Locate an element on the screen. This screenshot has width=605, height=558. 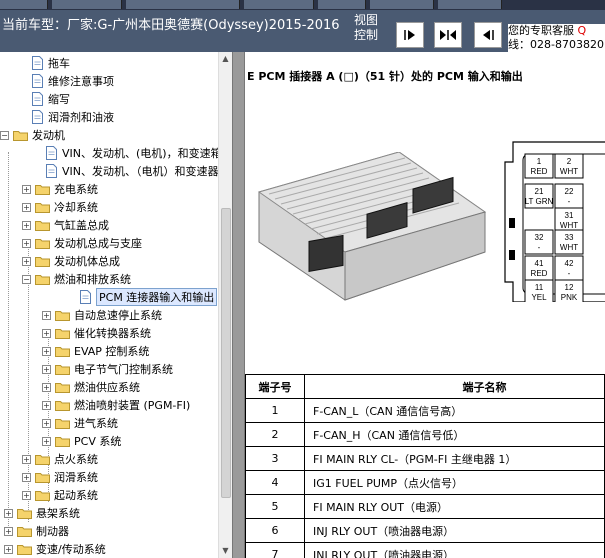
tree-folder-node: + 发动机总成与支座 is located at coordinates (82, 243).